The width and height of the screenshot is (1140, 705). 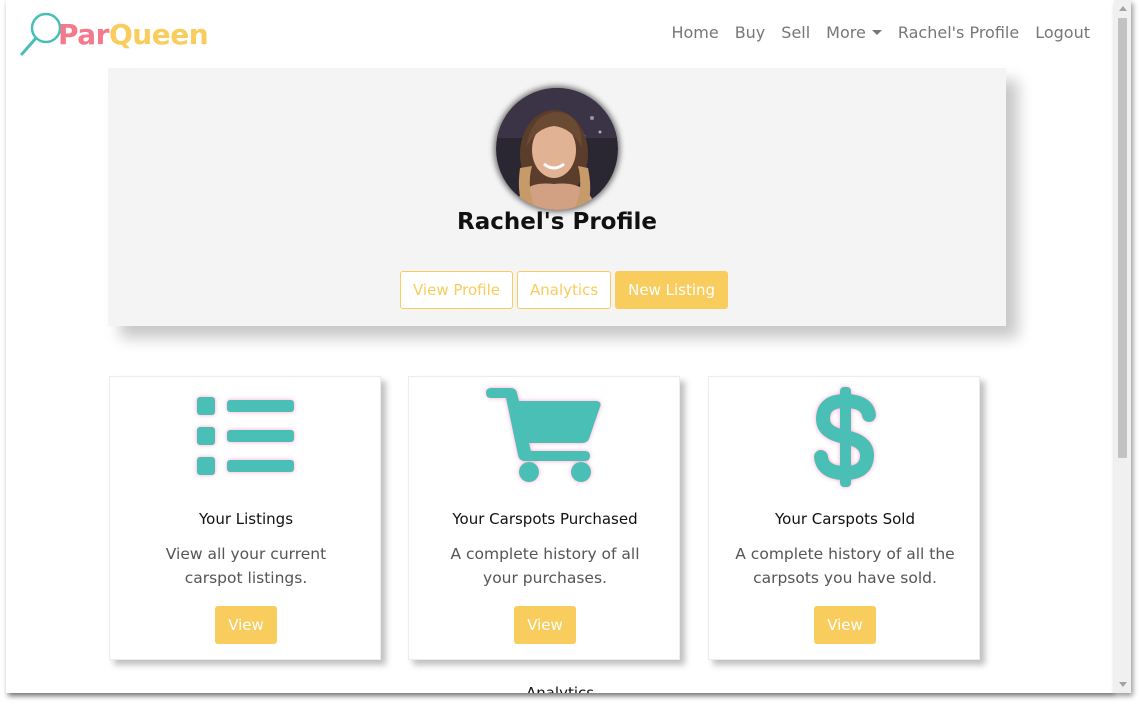 I want to click on view-listings-button: View, so click(x=246, y=625).